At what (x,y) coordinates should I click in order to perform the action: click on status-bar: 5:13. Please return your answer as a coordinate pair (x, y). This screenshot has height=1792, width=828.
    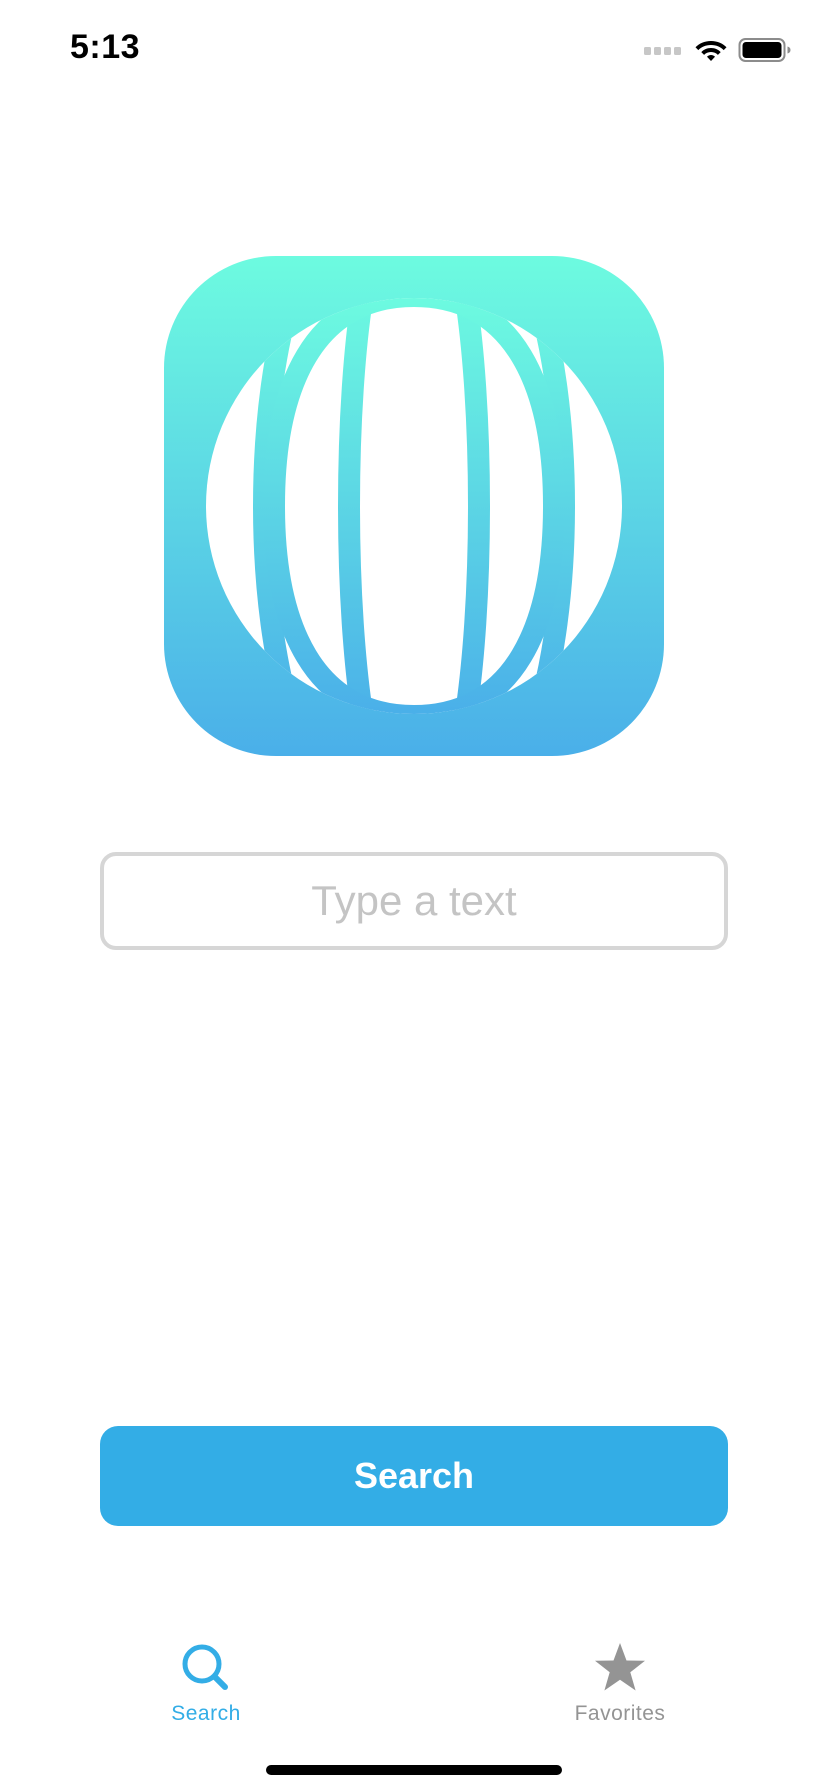
    Looking at the image, I should click on (414, 50).